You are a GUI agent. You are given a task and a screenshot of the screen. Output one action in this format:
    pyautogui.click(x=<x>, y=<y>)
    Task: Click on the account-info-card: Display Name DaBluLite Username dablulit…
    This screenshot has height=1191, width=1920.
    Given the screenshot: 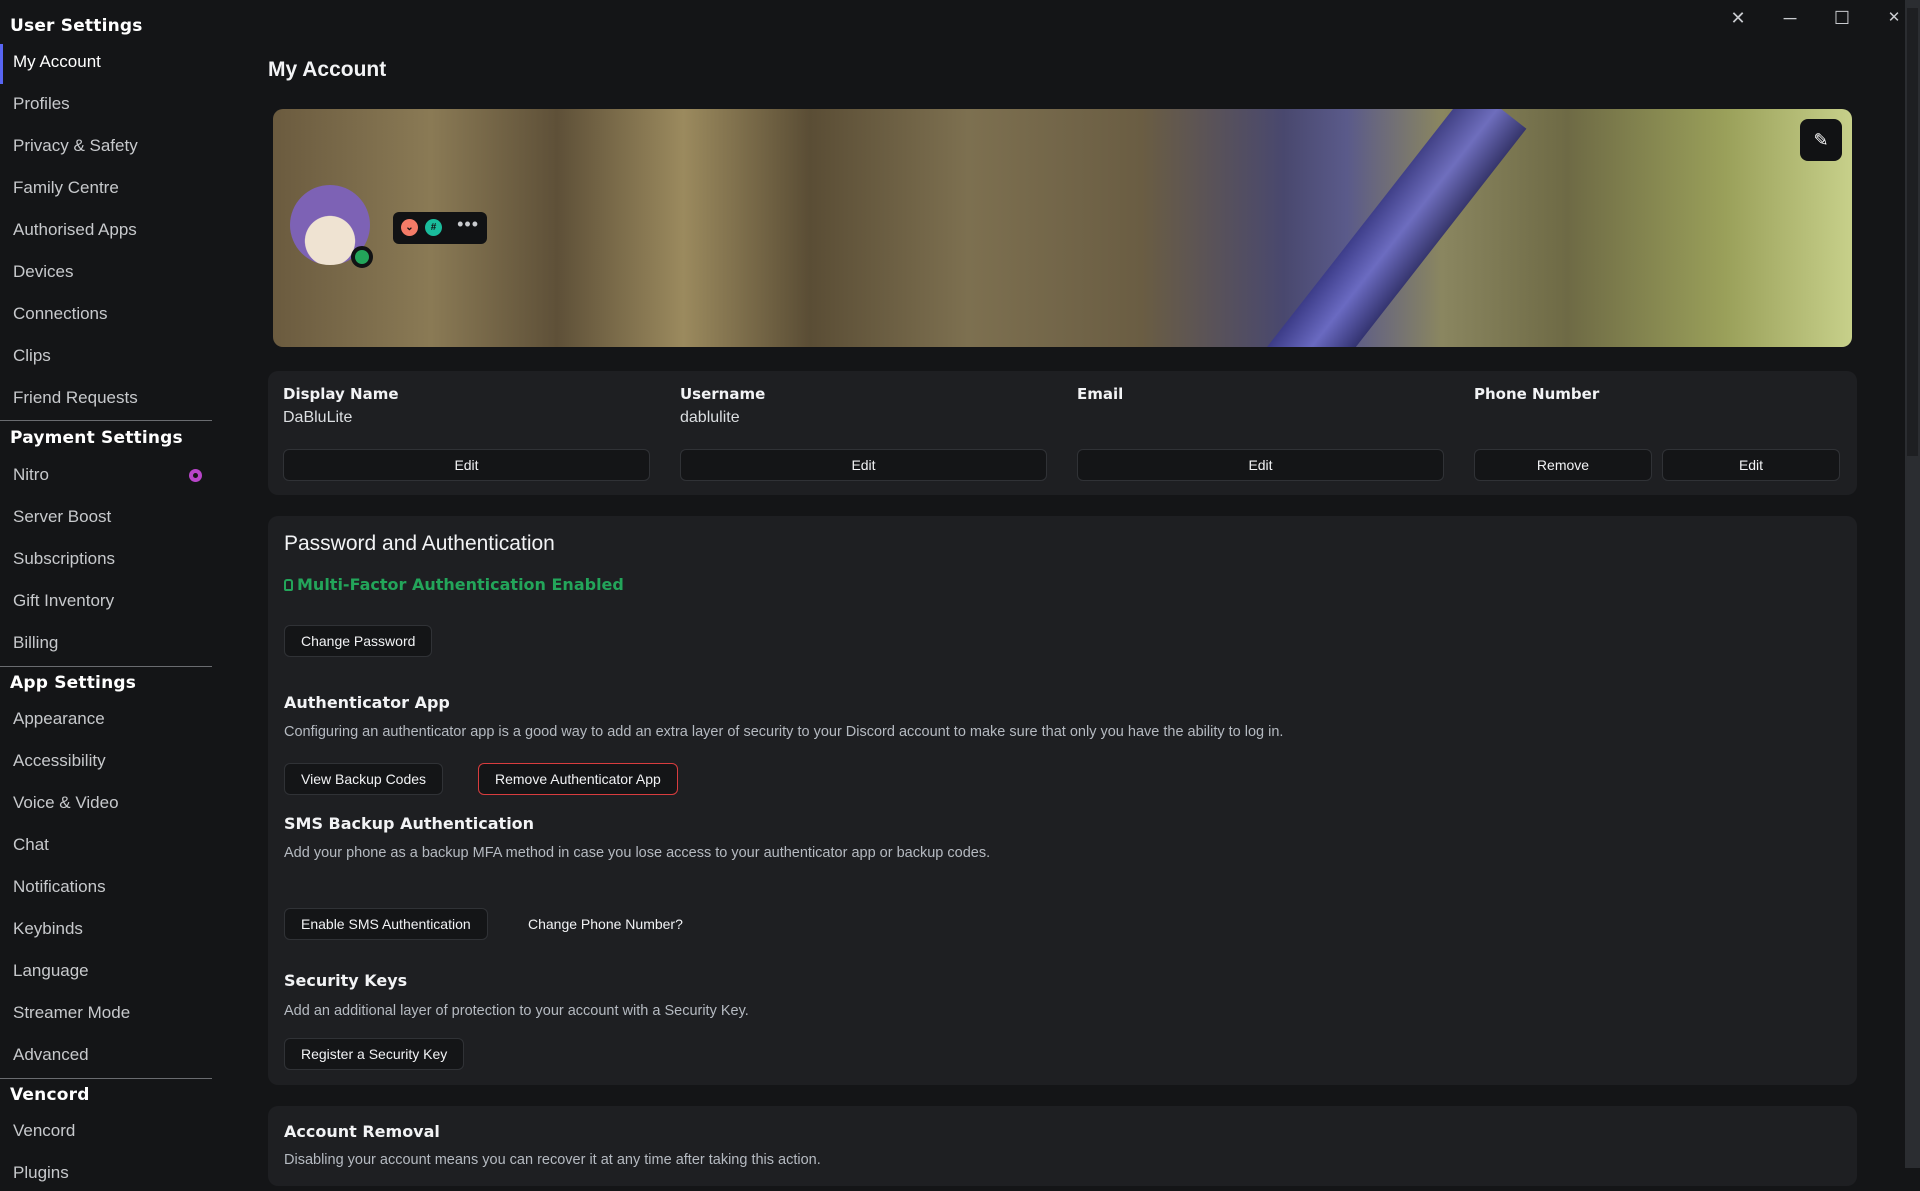 What is the action you would take?
    pyautogui.click(x=1062, y=433)
    